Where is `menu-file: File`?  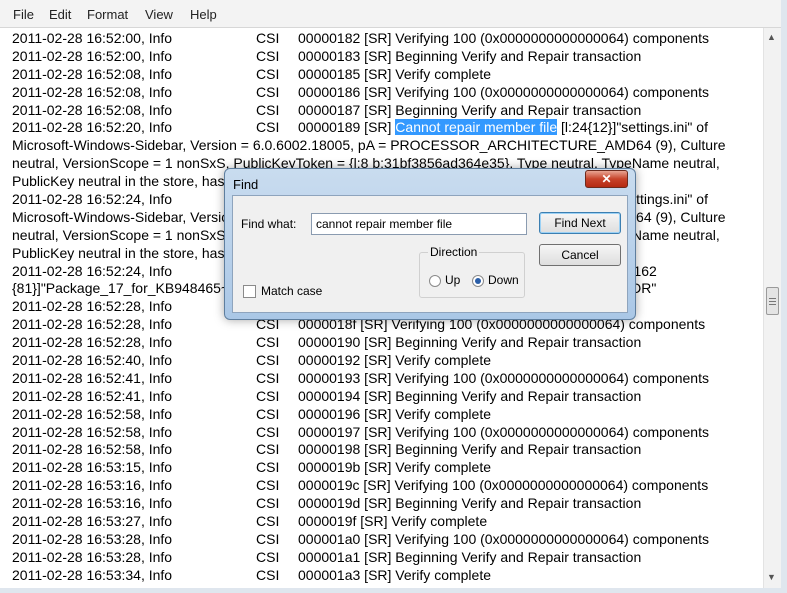 menu-file: File is located at coordinates (23, 14).